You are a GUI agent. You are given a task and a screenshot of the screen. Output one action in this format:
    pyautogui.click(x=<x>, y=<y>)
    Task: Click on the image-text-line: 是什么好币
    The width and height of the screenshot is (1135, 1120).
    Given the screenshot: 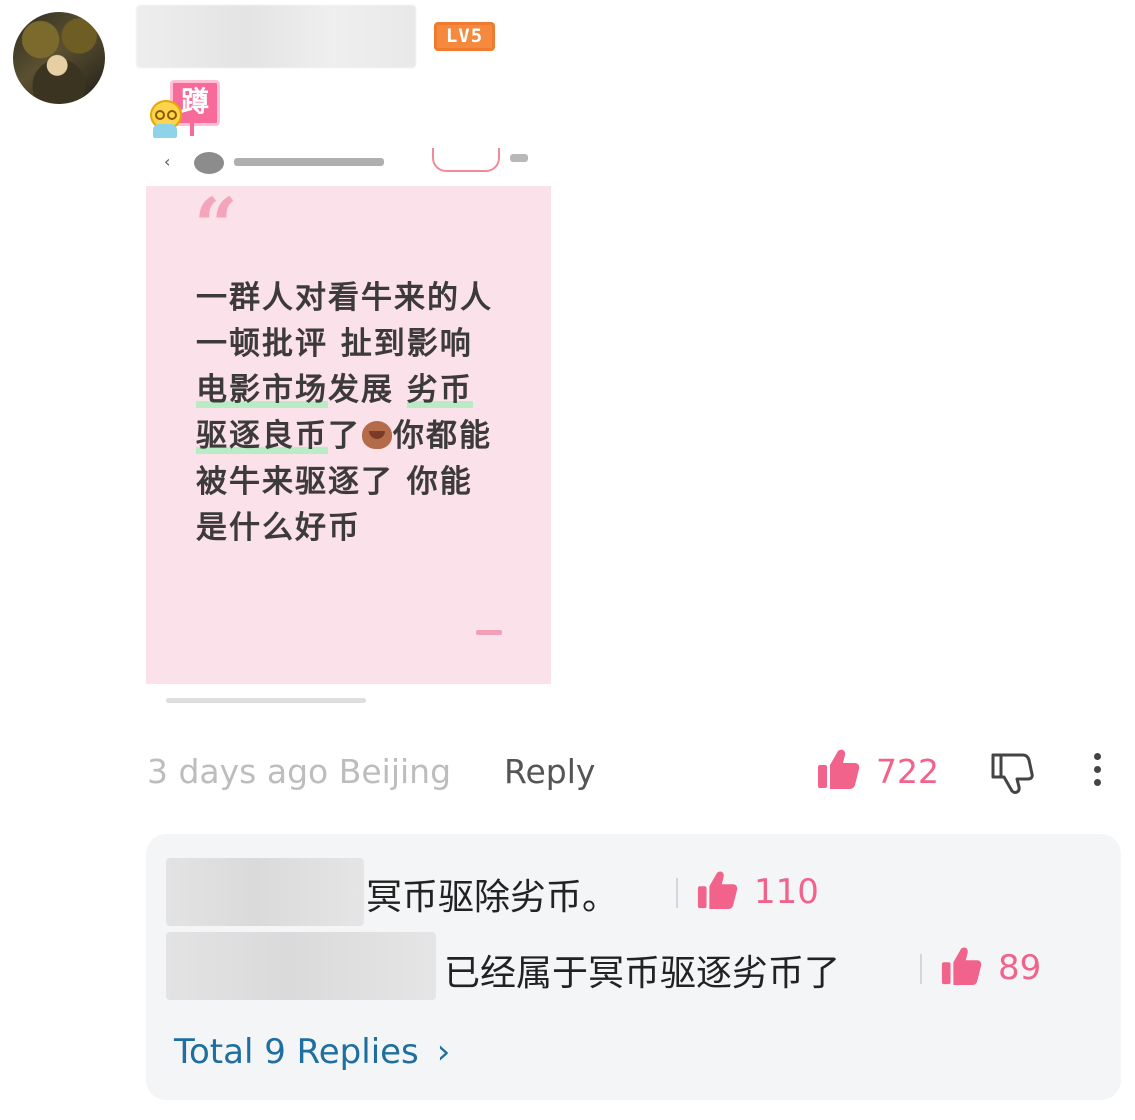 What is the action you would take?
    pyautogui.click(x=278, y=528)
    